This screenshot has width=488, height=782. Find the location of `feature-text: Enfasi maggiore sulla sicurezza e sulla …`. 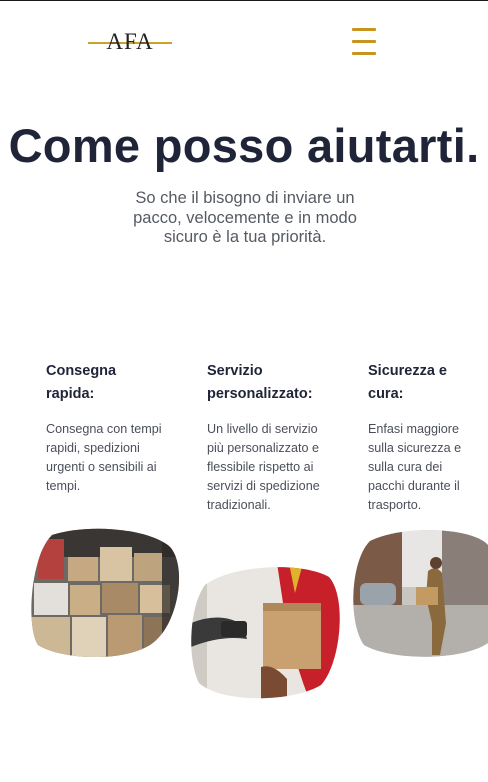

feature-text: Enfasi maggiore sulla sicurezza e sulla … is located at coordinates (415, 467).